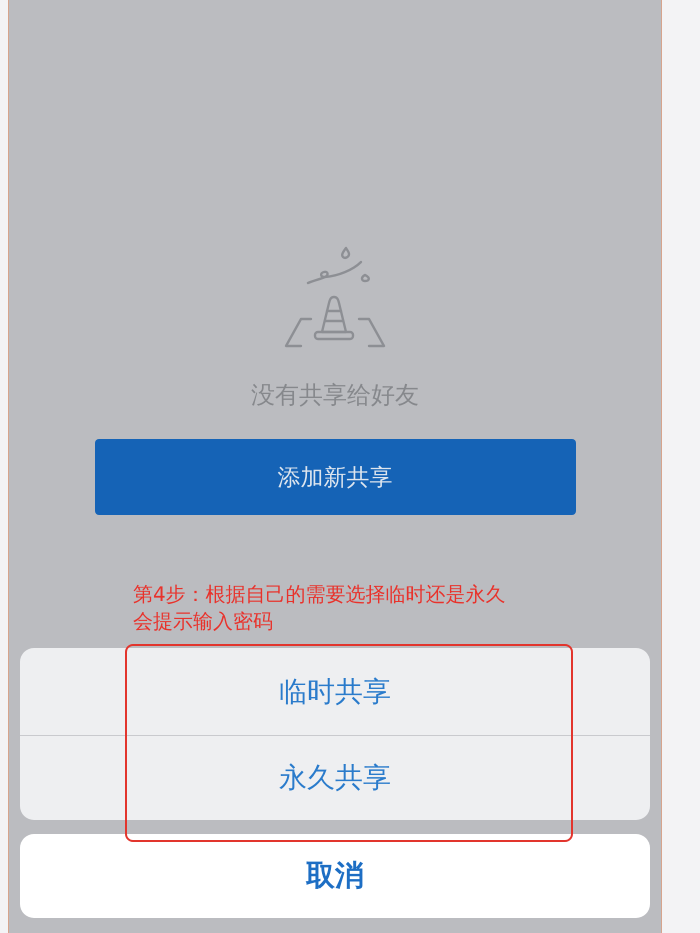  I want to click on instruction-text: 第4步：根据自己的需要选择临时还是永久, so click(319, 594).